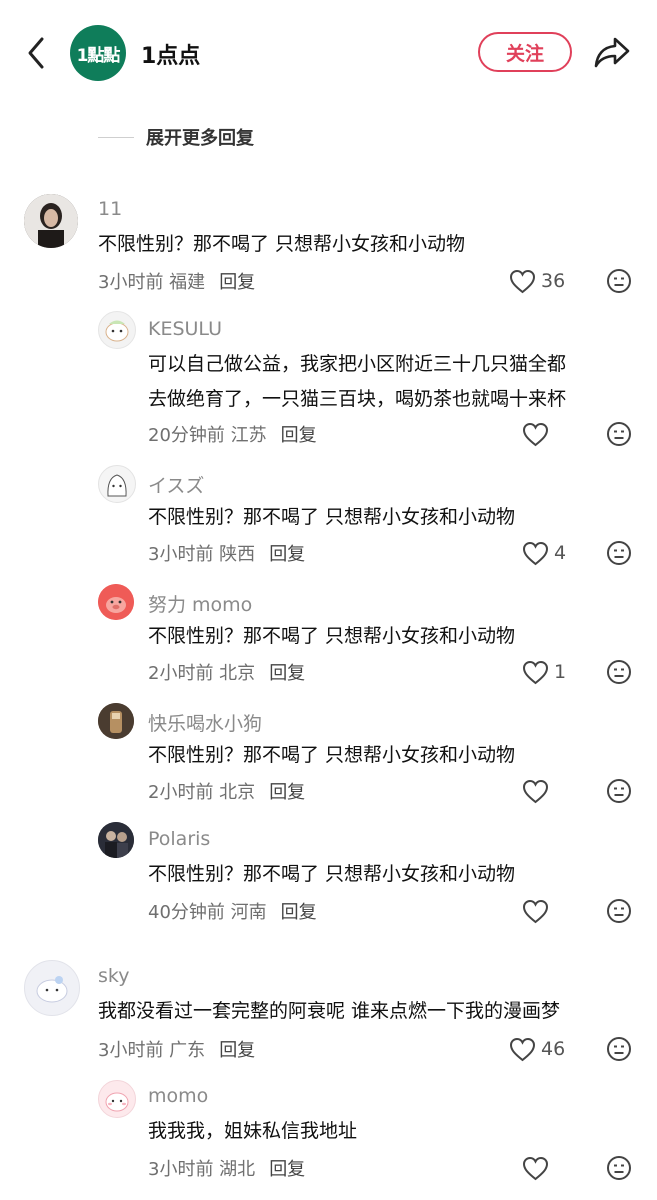  Describe the element at coordinates (205, 722) in the screenshot. I see `reply-username: 快乐喝水小狗` at that location.